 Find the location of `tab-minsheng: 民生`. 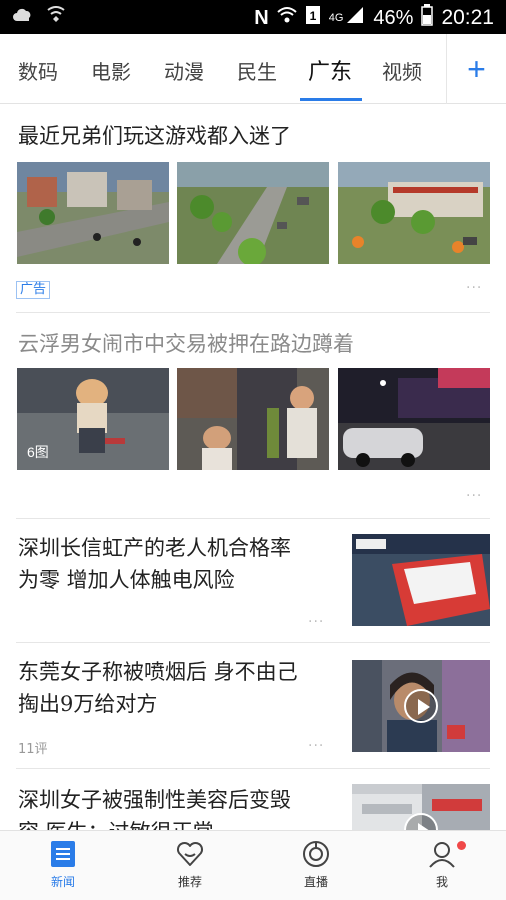

tab-minsheng: 民生 is located at coordinates (257, 70).